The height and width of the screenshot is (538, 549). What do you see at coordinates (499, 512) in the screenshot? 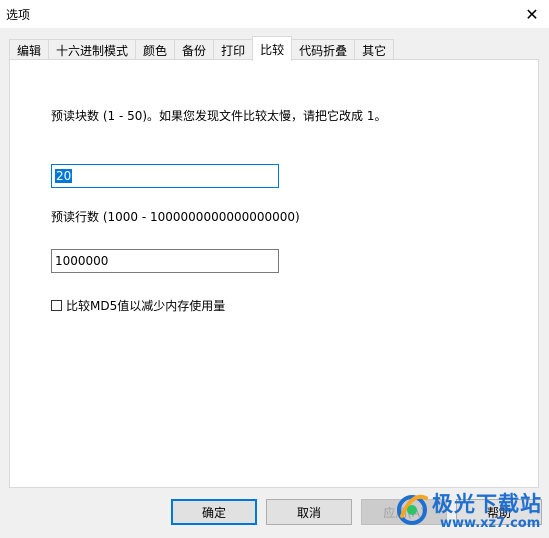
I see `help-button: 帮助` at bounding box center [499, 512].